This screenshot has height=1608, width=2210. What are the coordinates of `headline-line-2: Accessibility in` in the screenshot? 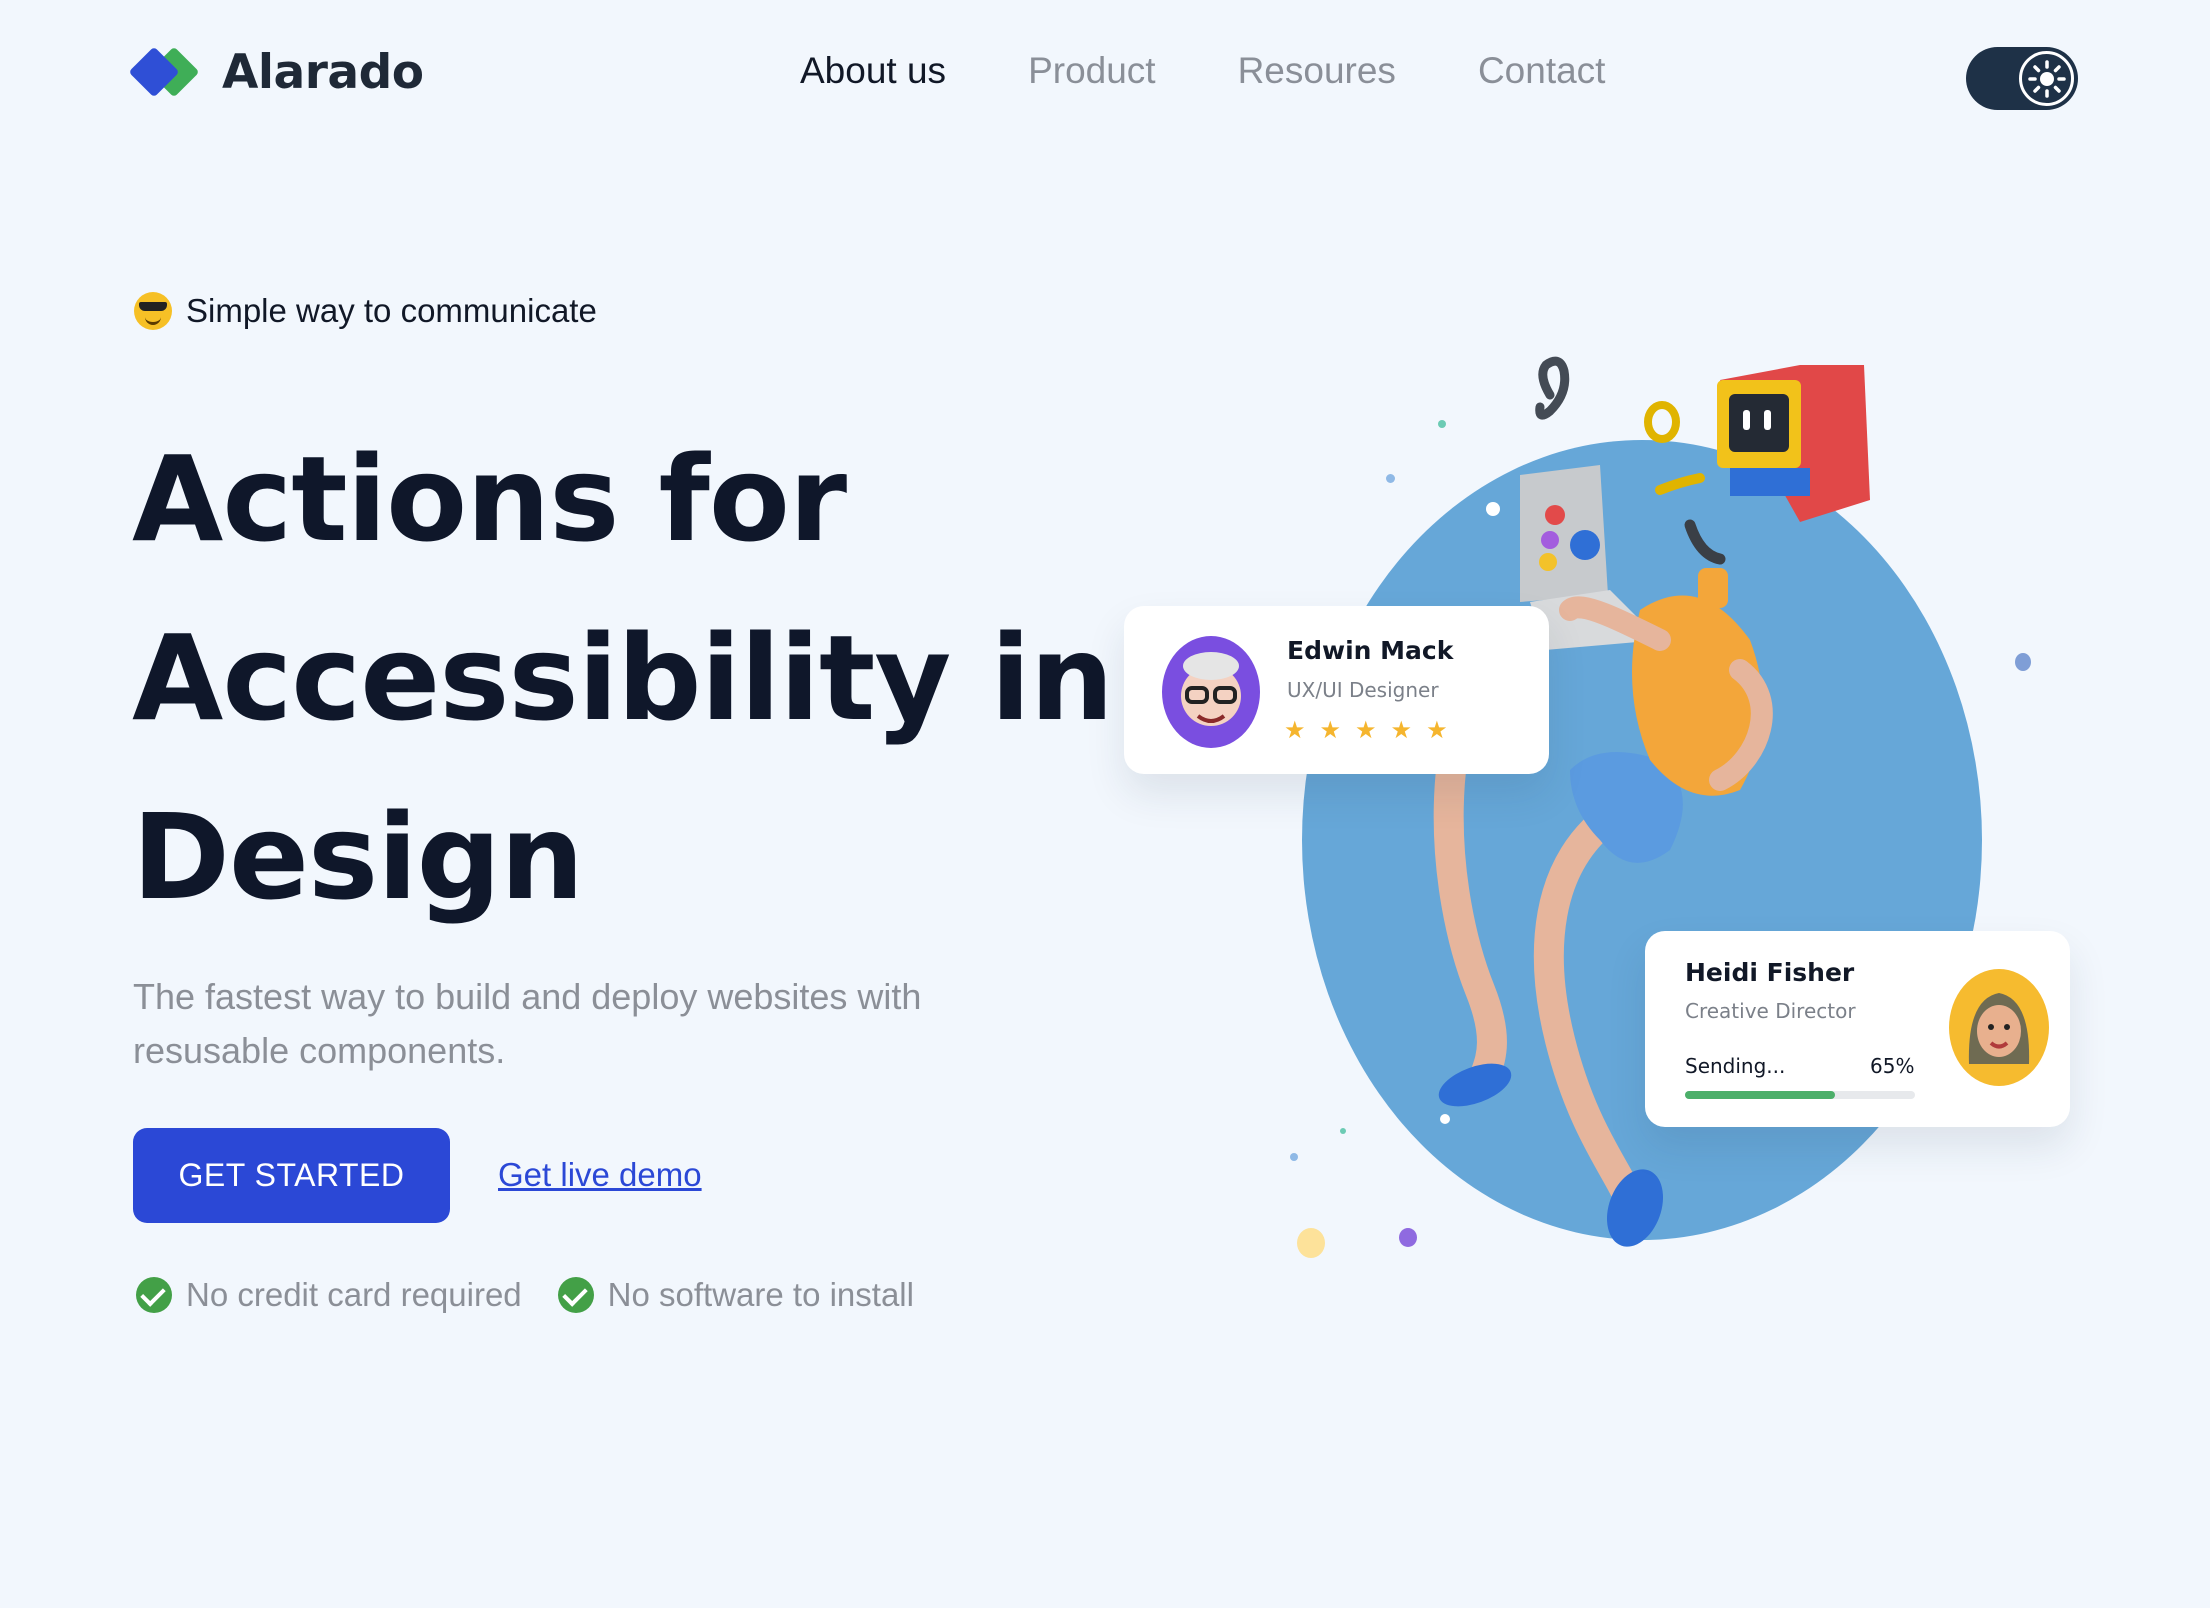 It's located at (623, 678).